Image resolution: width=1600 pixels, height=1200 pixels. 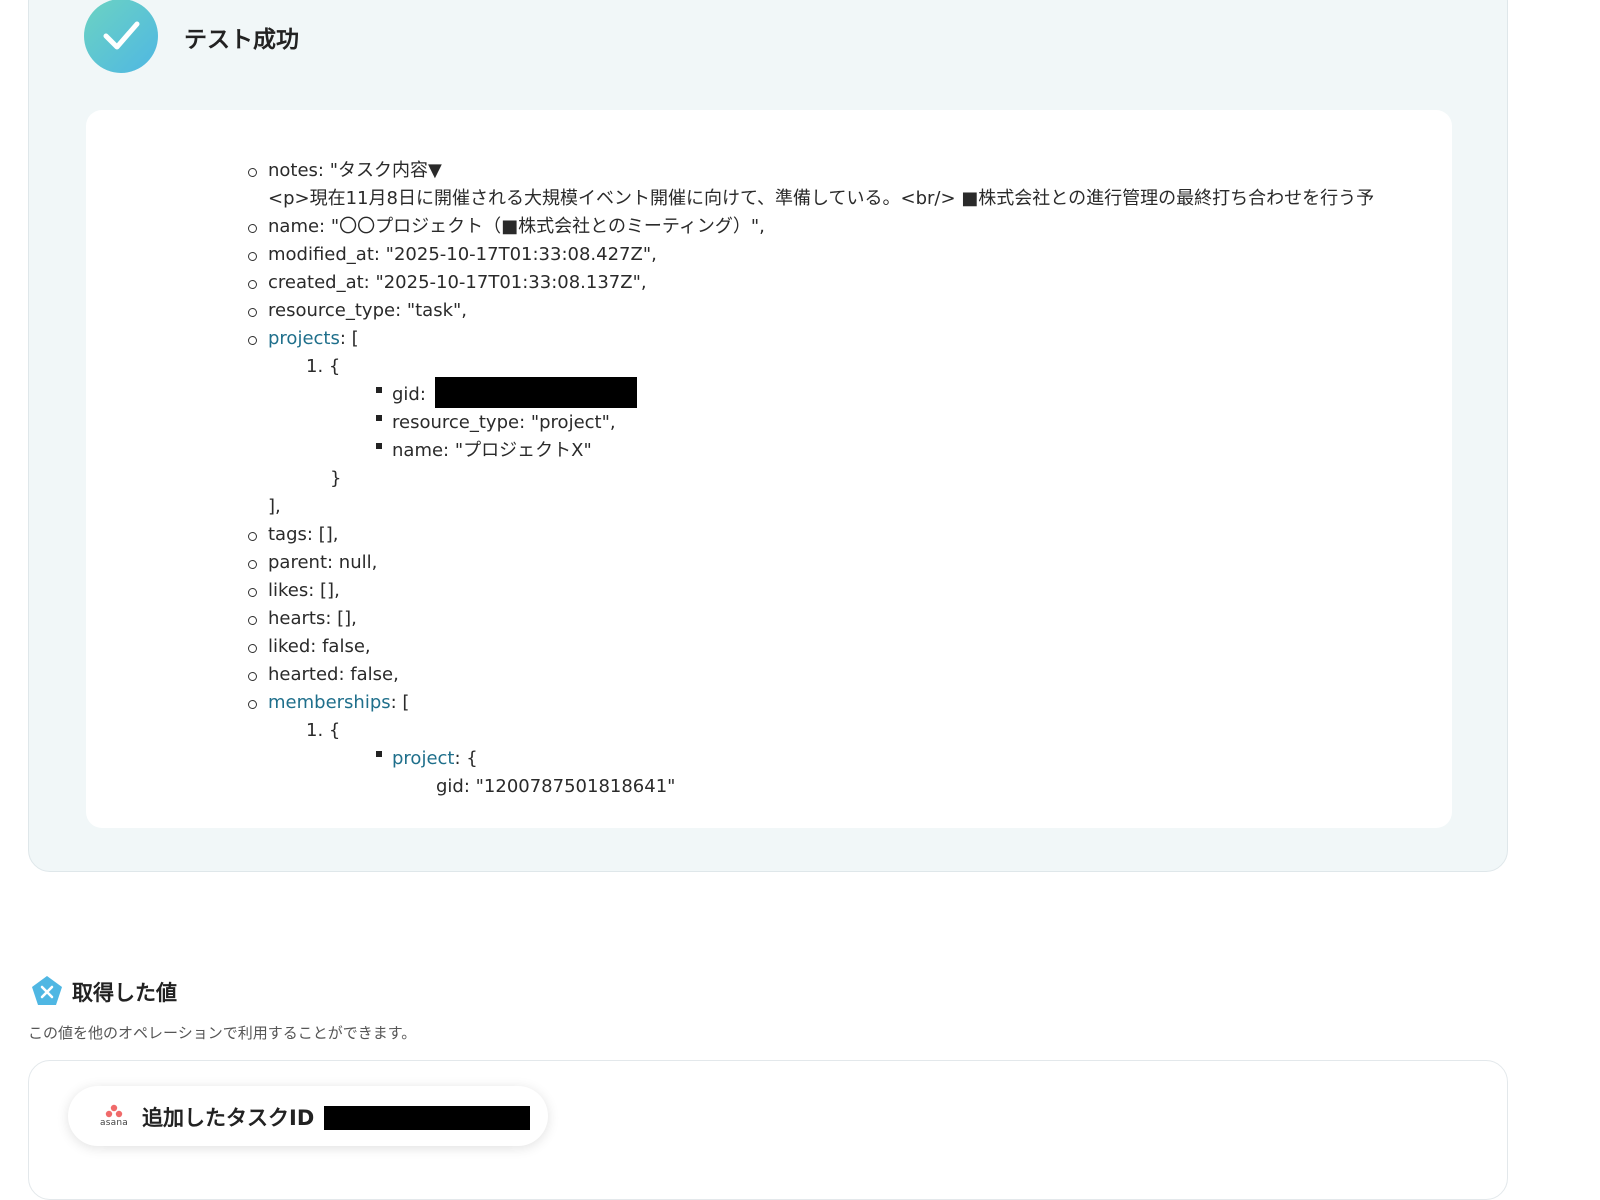 I want to click on json-line-hearts: hearts: [],, so click(x=312, y=618).